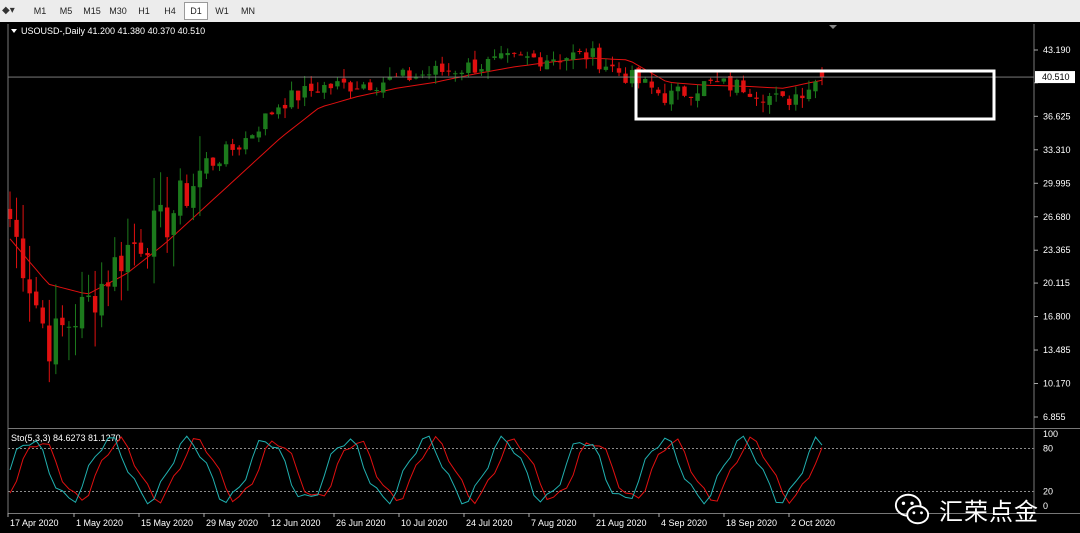 This screenshot has height=533, width=1080. Describe the element at coordinates (361, 523) in the screenshot. I see `time-tick-label: 26 Jun 2020` at that location.